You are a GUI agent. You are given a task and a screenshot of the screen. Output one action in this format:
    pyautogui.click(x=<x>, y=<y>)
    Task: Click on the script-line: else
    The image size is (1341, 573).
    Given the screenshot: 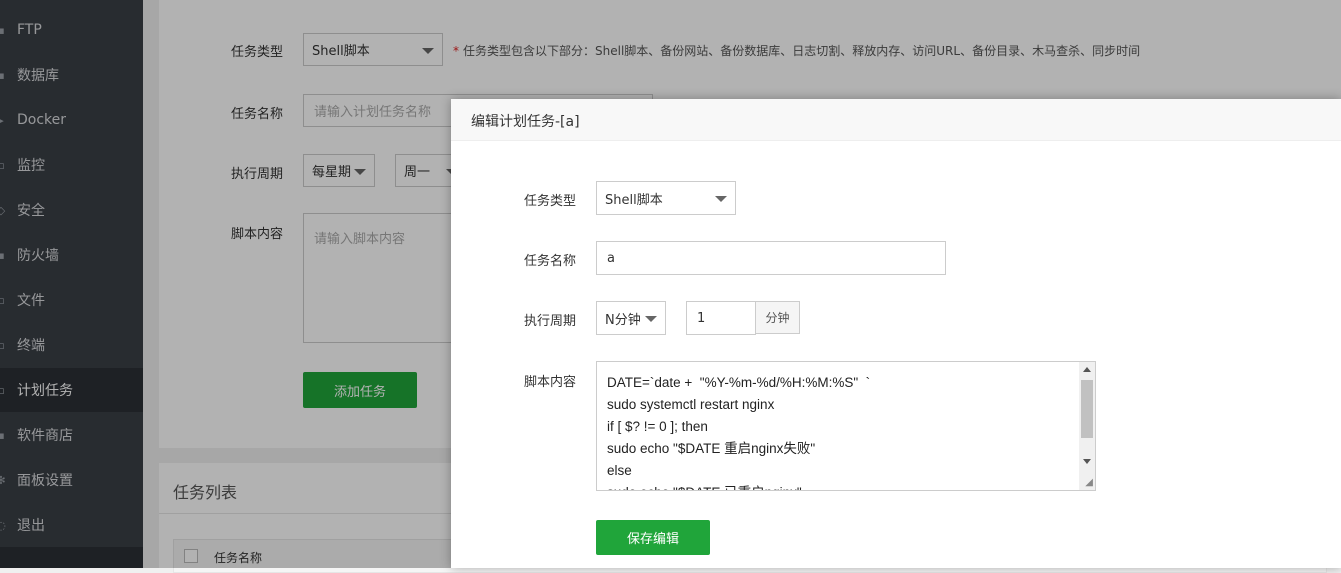 What is the action you would take?
    pyautogui.click(x=619, y=470)
    